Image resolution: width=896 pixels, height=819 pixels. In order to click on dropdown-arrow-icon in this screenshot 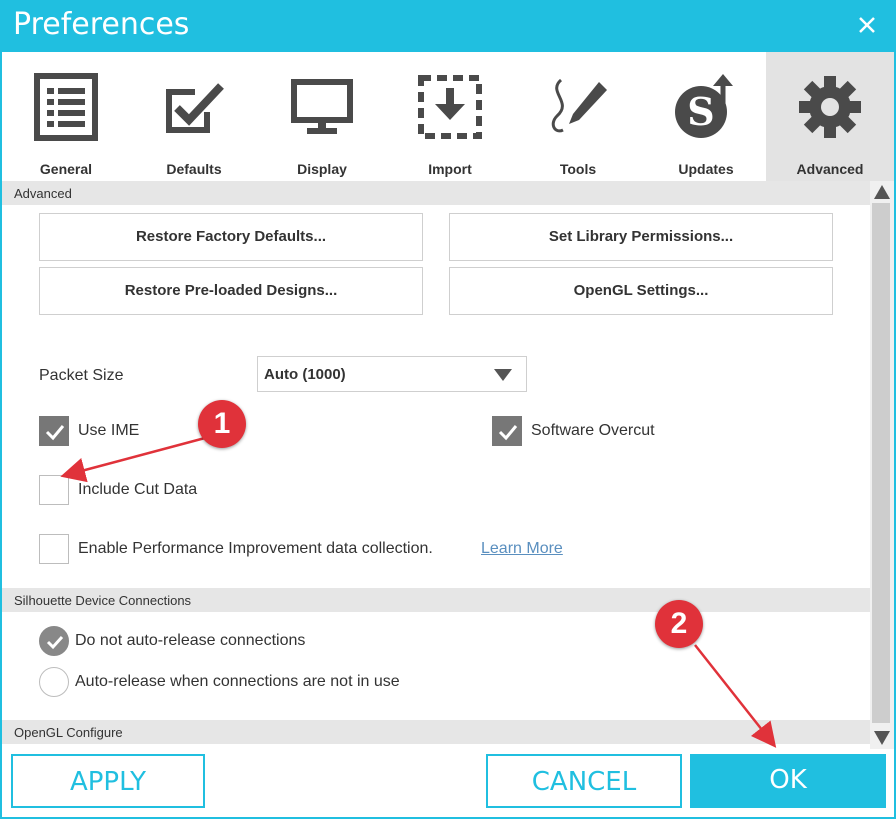, I will do `click(503, 375)`.